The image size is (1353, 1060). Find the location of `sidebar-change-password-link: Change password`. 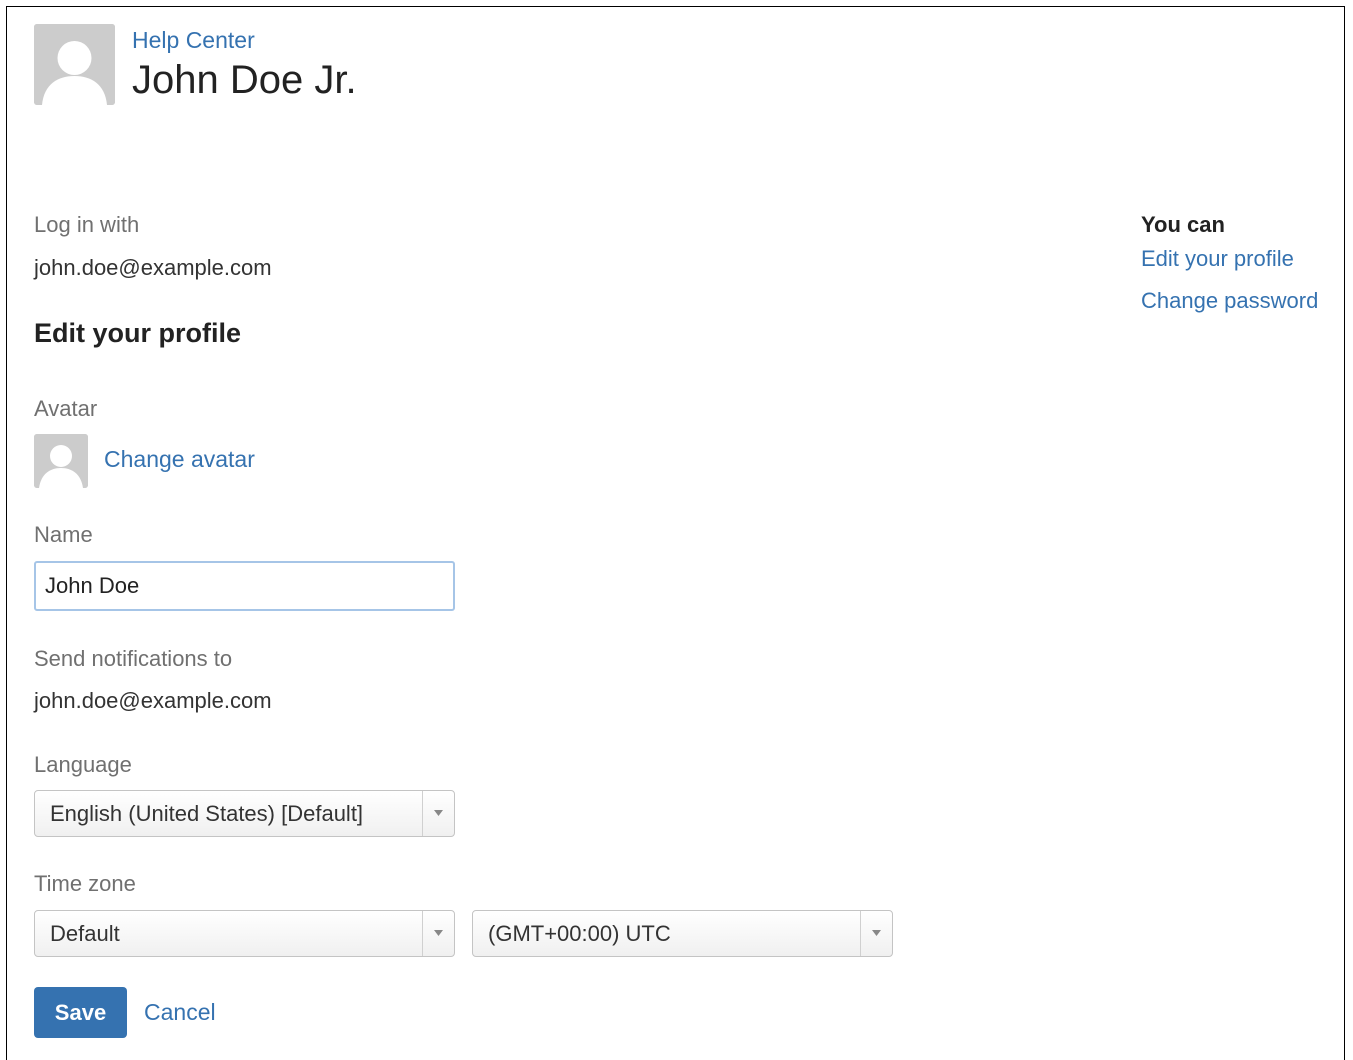

sidebar-change-password-link: Change password is located at coordinates (1229, 301).